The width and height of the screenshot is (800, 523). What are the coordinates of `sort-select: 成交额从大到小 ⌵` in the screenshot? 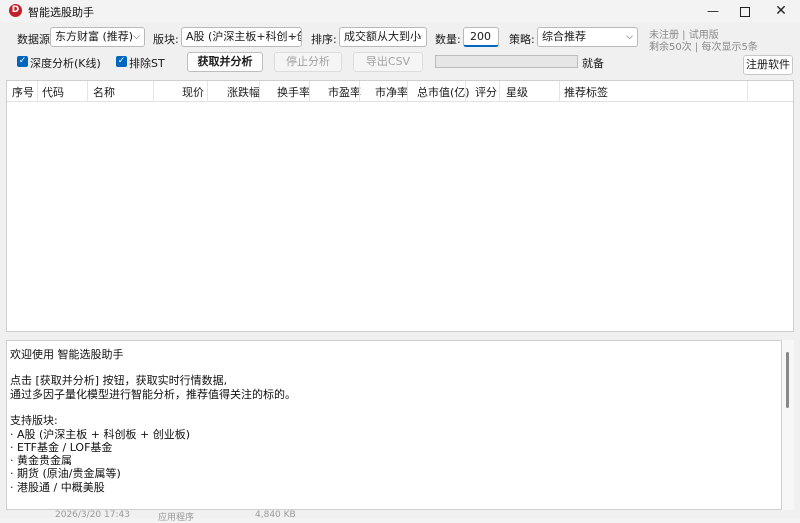 It's located at (383, 37).